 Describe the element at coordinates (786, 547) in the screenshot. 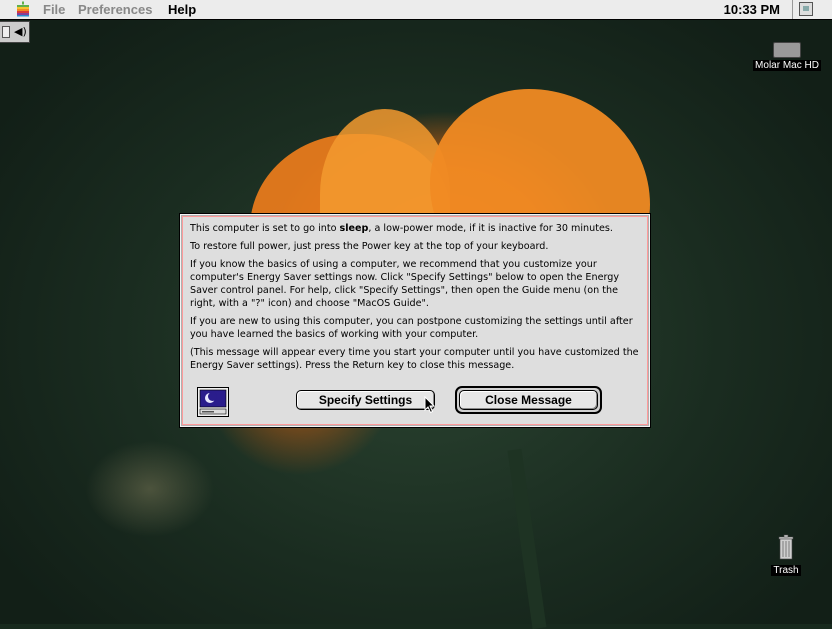

I see `trash-can-graphic` at that location.